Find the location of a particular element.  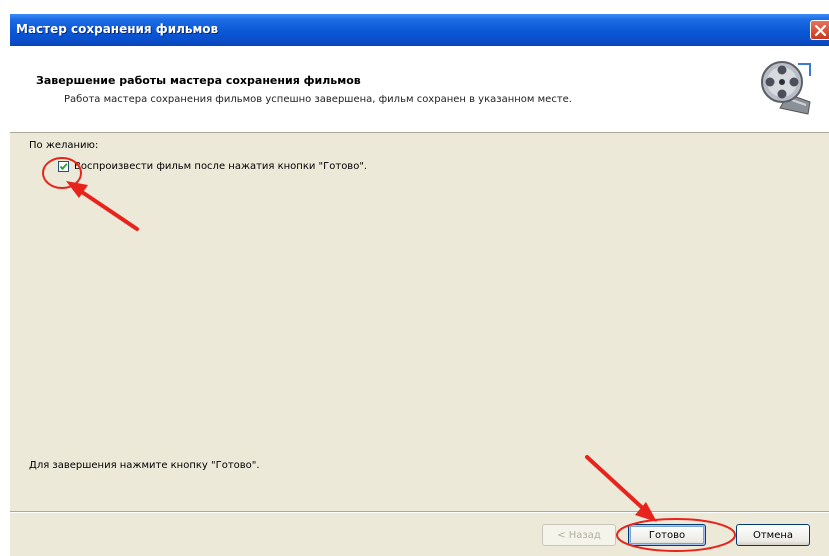

close-icon is located at coordinates (820, 30).